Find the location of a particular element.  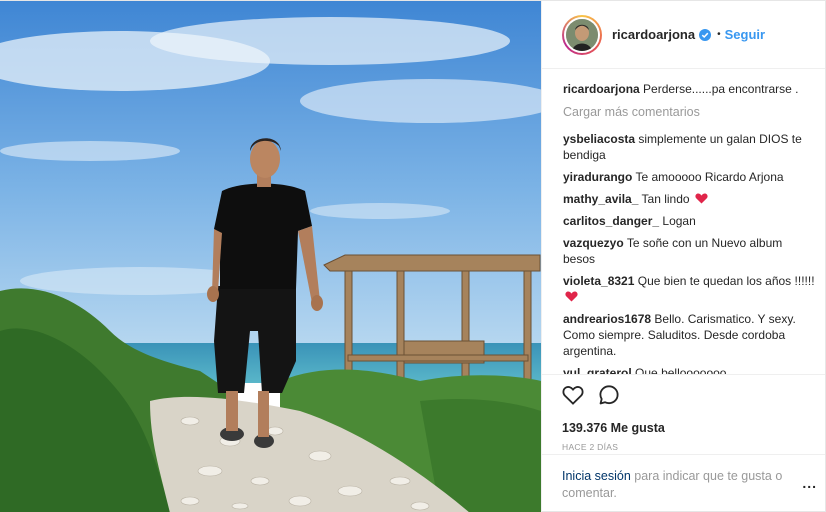

comment-text: Que bien te quedan los años !!!!!! is located at coordinates (726, 281).